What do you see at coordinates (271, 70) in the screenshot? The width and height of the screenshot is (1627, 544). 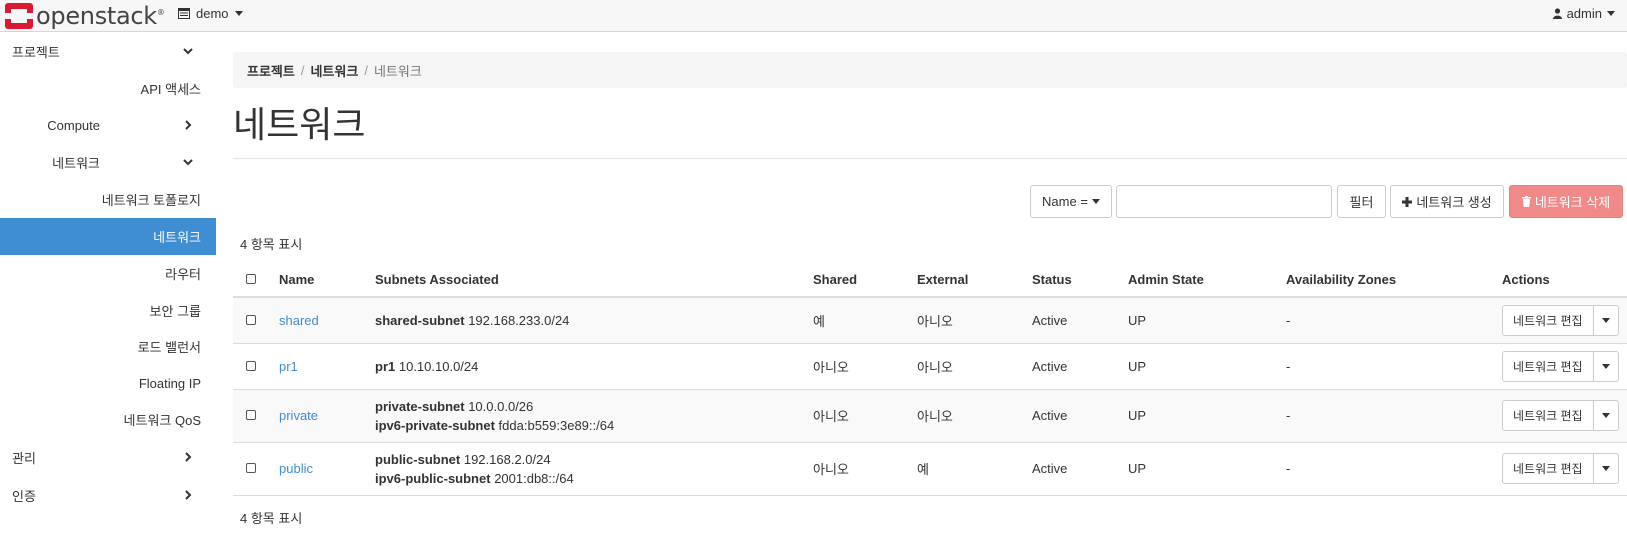 I see `breadcrumb-item-project: 프로젝트` at bounding box center [271, 70].